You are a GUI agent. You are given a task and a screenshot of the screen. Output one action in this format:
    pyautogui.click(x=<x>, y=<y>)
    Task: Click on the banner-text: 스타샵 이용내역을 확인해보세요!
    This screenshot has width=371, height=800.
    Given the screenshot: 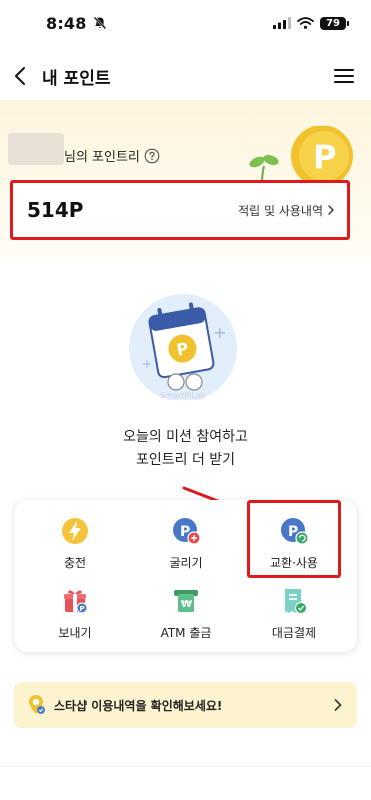 What is the action you would take?
    pyautogui.click(x=138, y=705)
    